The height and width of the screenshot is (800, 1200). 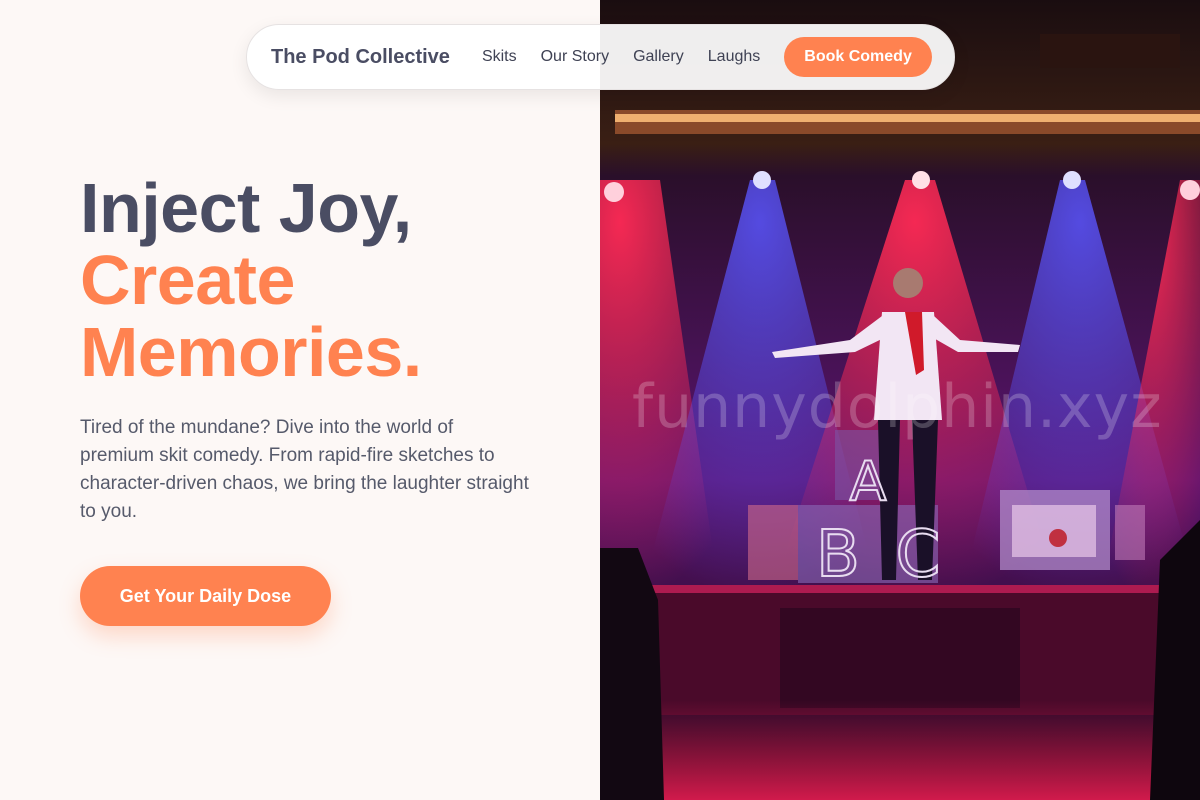 What do you see at coordinates (340, 280) in the screenshot?
I see `hero-title: Inject Joy, Create Memories.` at bounding box center [340, 280].